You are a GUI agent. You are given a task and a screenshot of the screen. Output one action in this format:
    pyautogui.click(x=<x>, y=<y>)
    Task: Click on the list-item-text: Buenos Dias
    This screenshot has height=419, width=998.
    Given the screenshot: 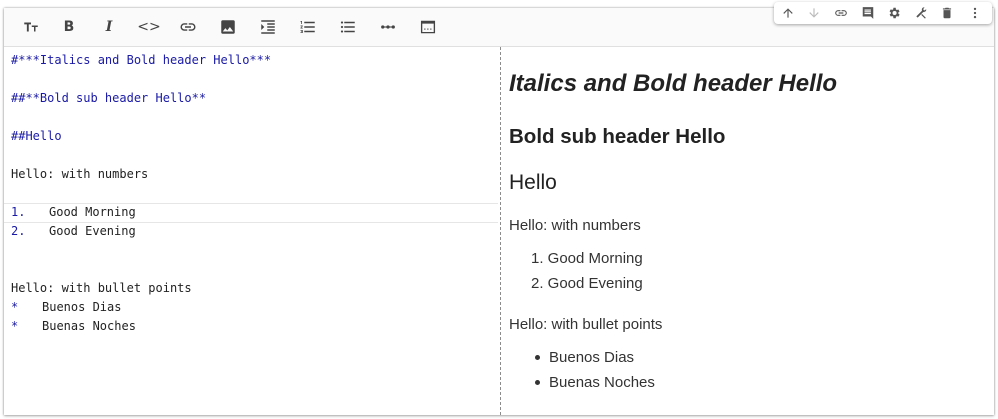 What is the action you would take?
    pyautogui.click(x=82, y=307)
    